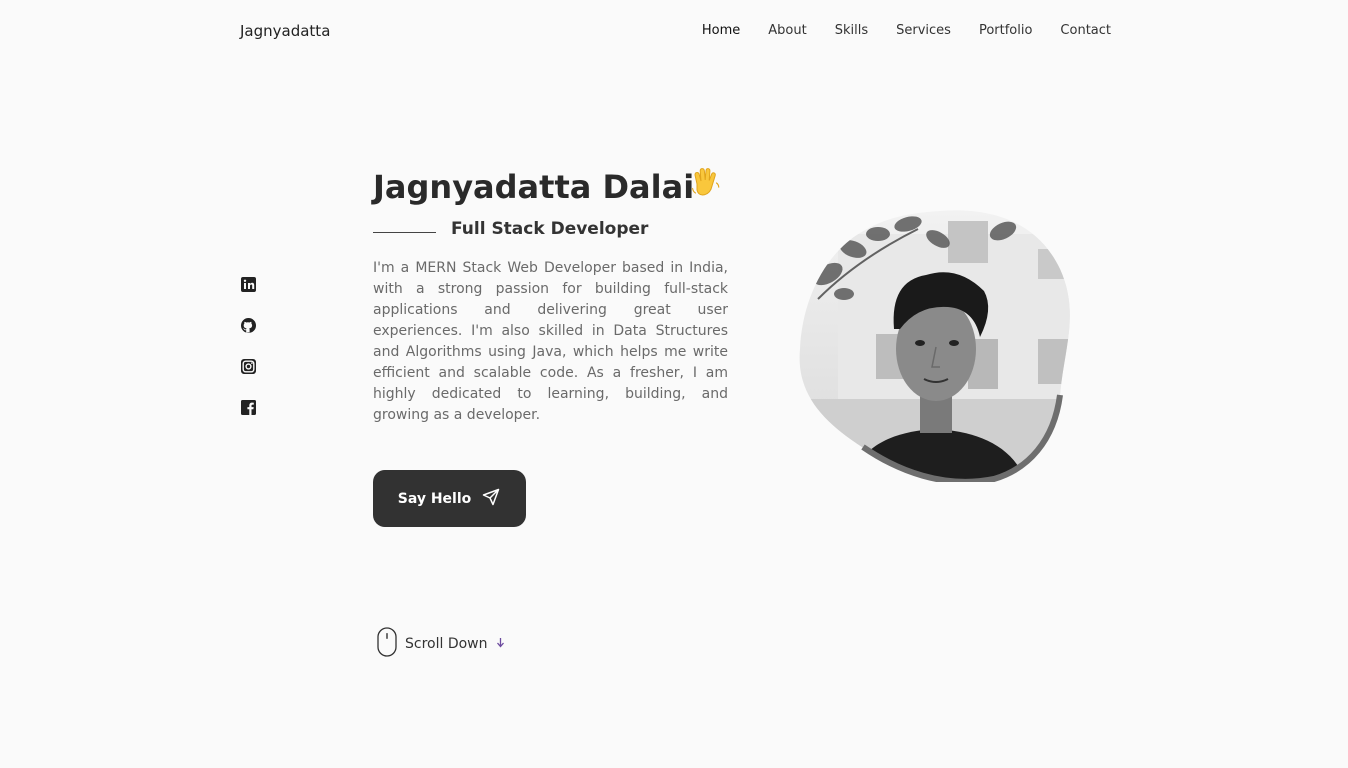 This screenshot has width=1348, height=768. Describe the element at coordinates (721, 30) in the screenshot. I see `nav-home: Home` at that location.